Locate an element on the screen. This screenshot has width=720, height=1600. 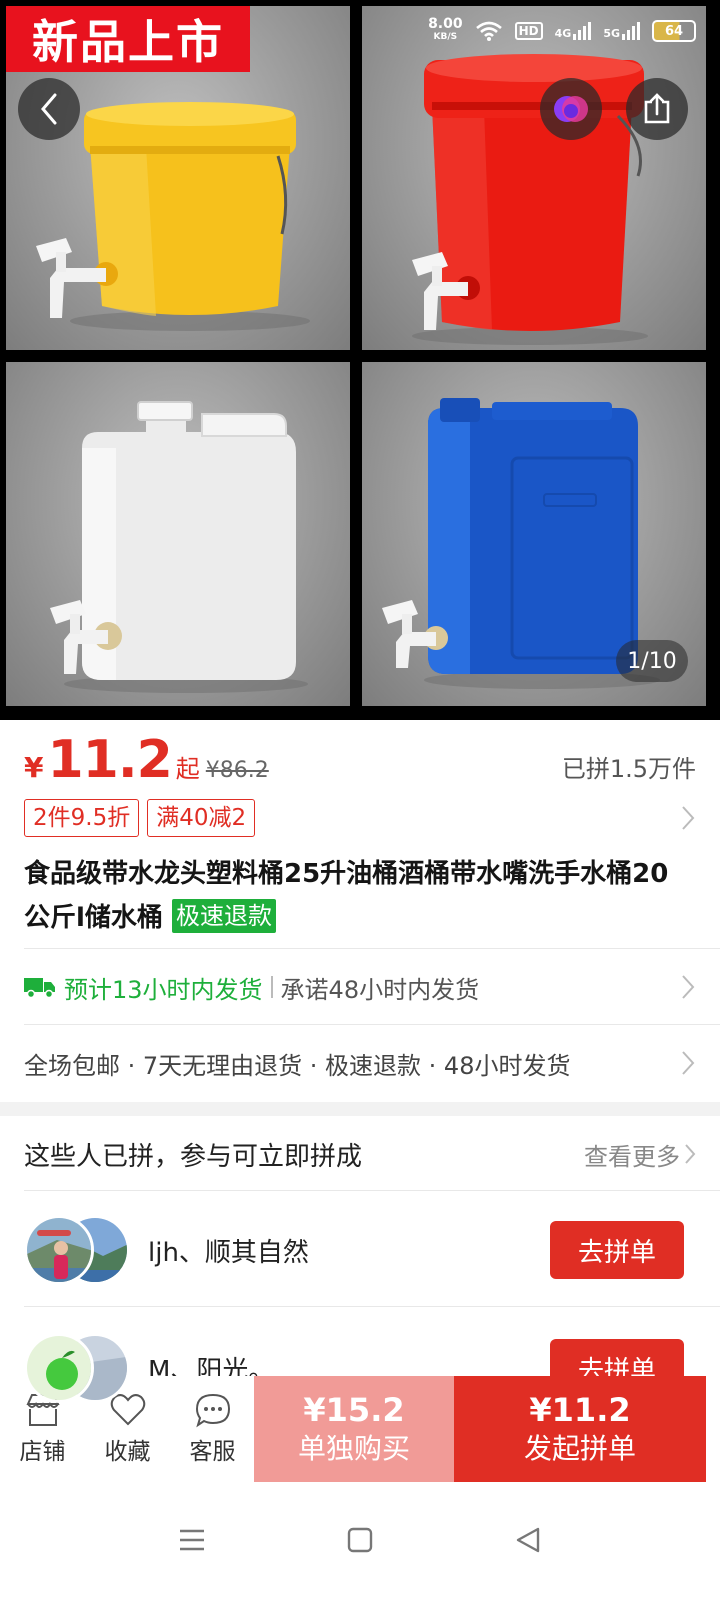
hd-icon: HD is located at coordinates (528, 31).